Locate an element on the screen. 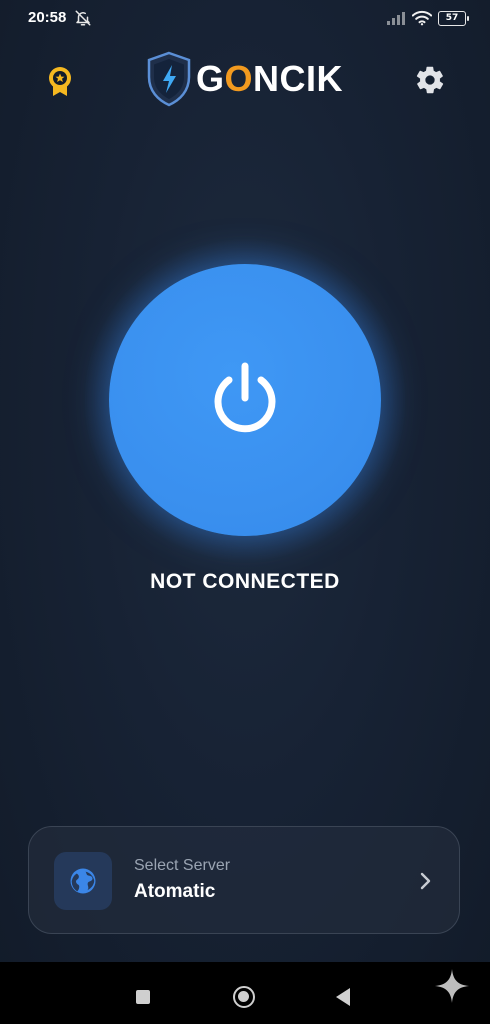 The width and height of the screenshot is (490, 1024). brand-name: GONCIK is located at coordinates (269, 79).